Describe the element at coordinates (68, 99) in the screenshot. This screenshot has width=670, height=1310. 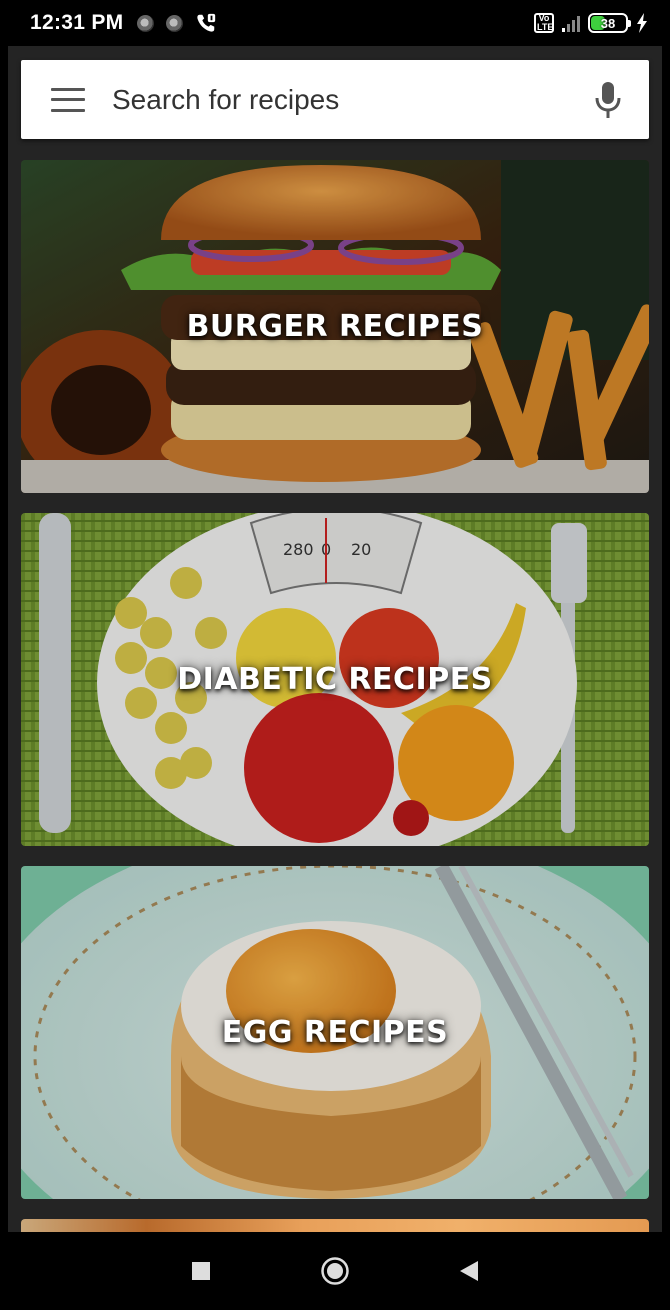
I see `hamburger-menu-icon` at that location.